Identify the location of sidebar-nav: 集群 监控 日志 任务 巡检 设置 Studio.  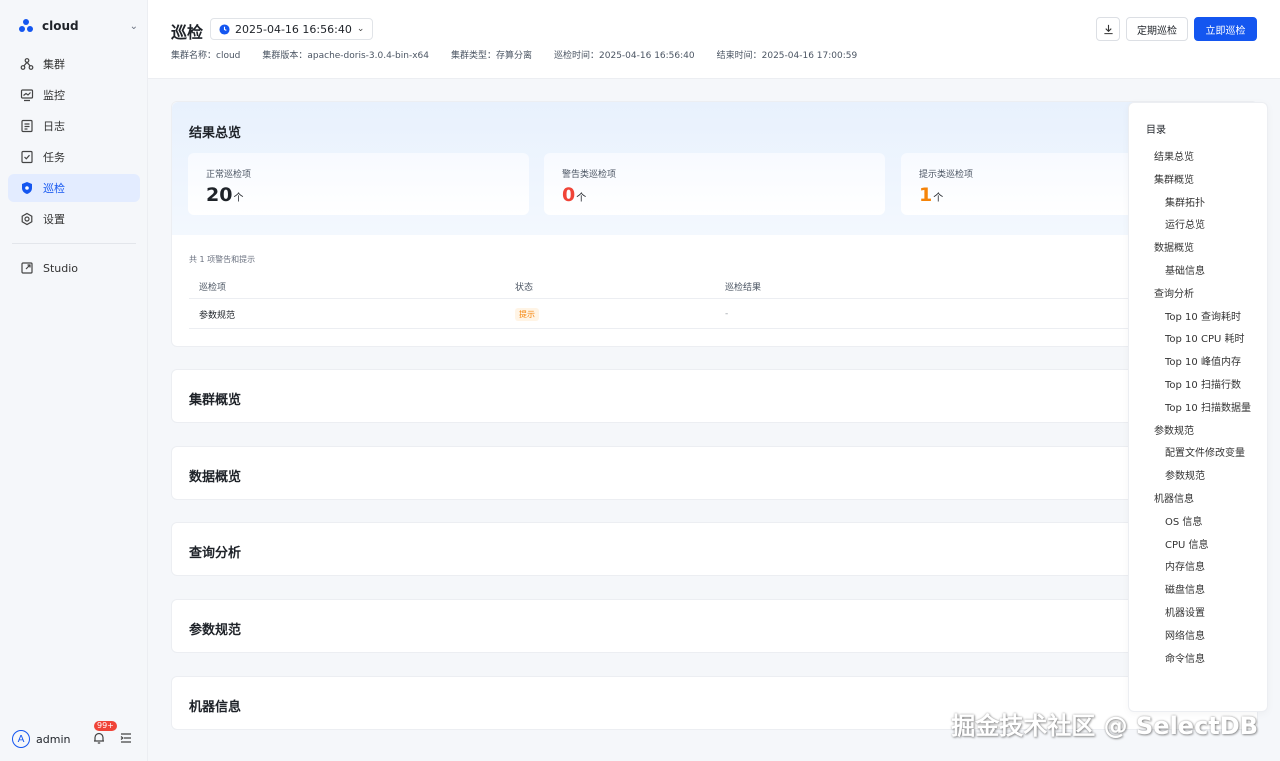
(74, 167).